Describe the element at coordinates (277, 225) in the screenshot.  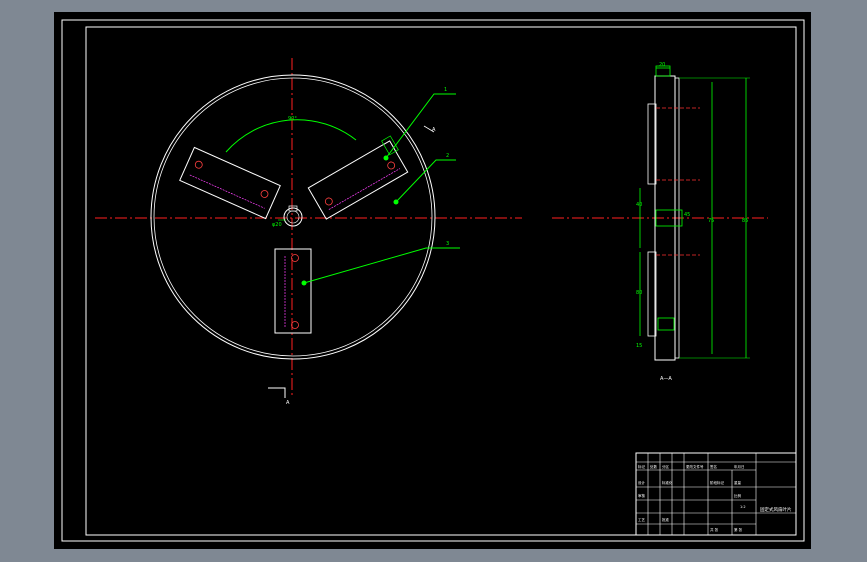
I see `hole-dim-label: φ20` at that location.